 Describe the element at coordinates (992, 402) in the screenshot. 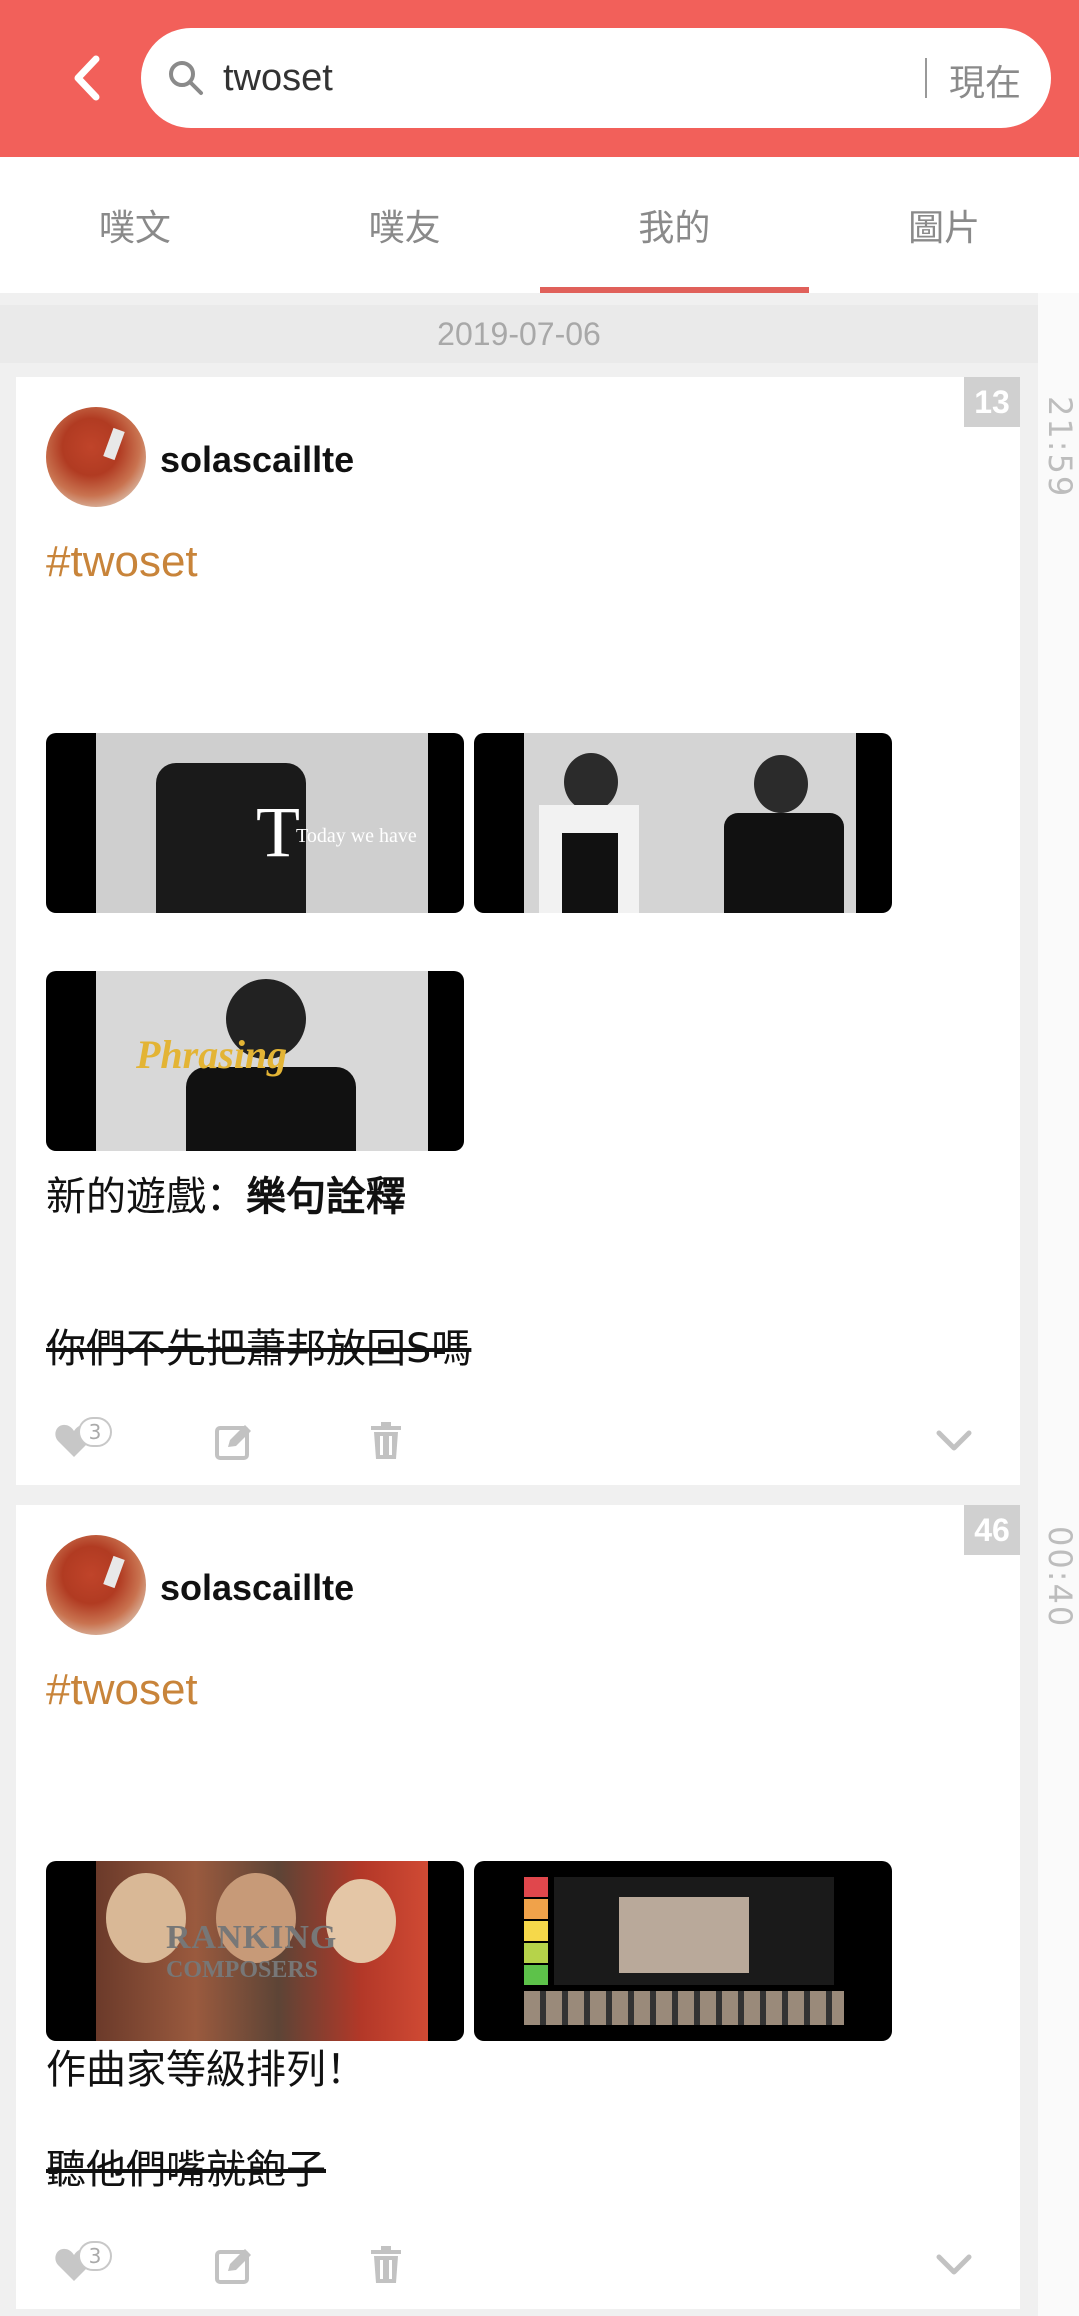

I see `response-count-badge: 13` at that location.